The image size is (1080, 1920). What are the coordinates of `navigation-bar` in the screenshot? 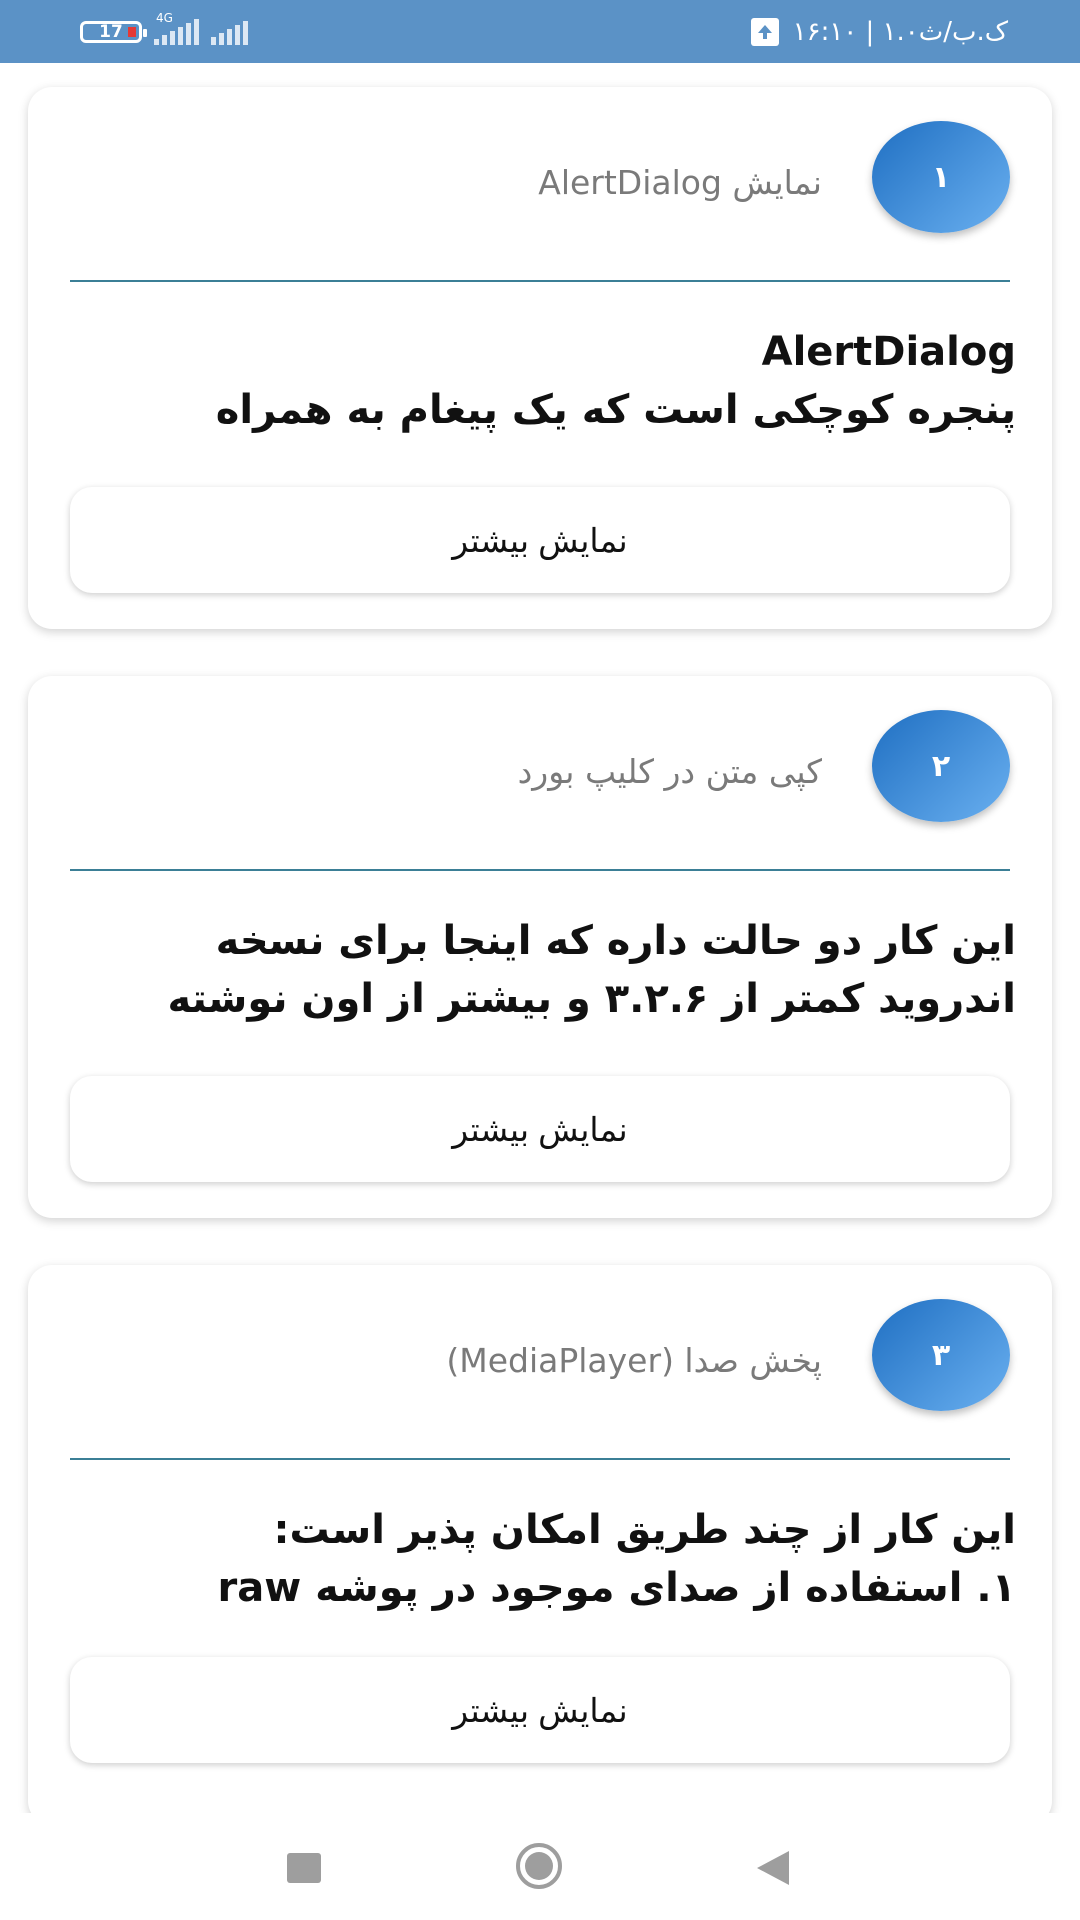 It's located at (540, 1866).